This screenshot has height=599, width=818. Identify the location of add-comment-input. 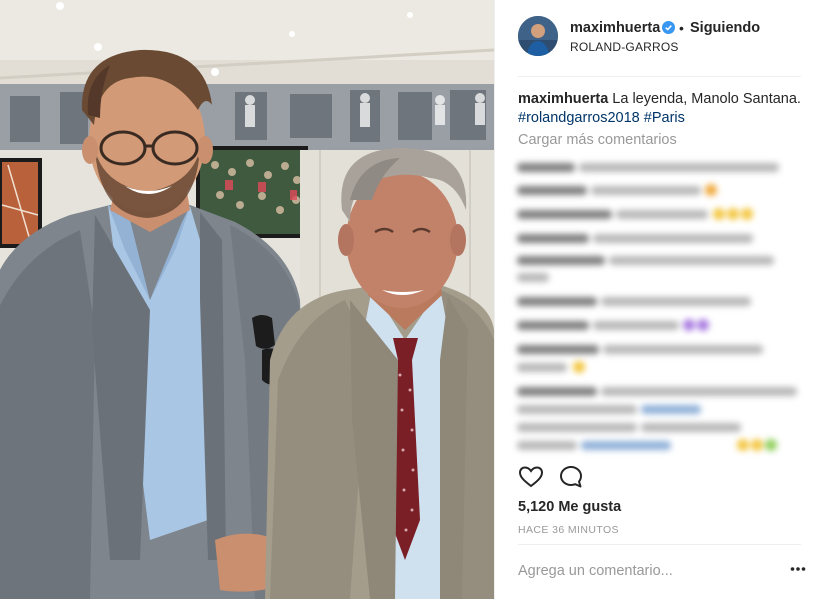
(643, 571).